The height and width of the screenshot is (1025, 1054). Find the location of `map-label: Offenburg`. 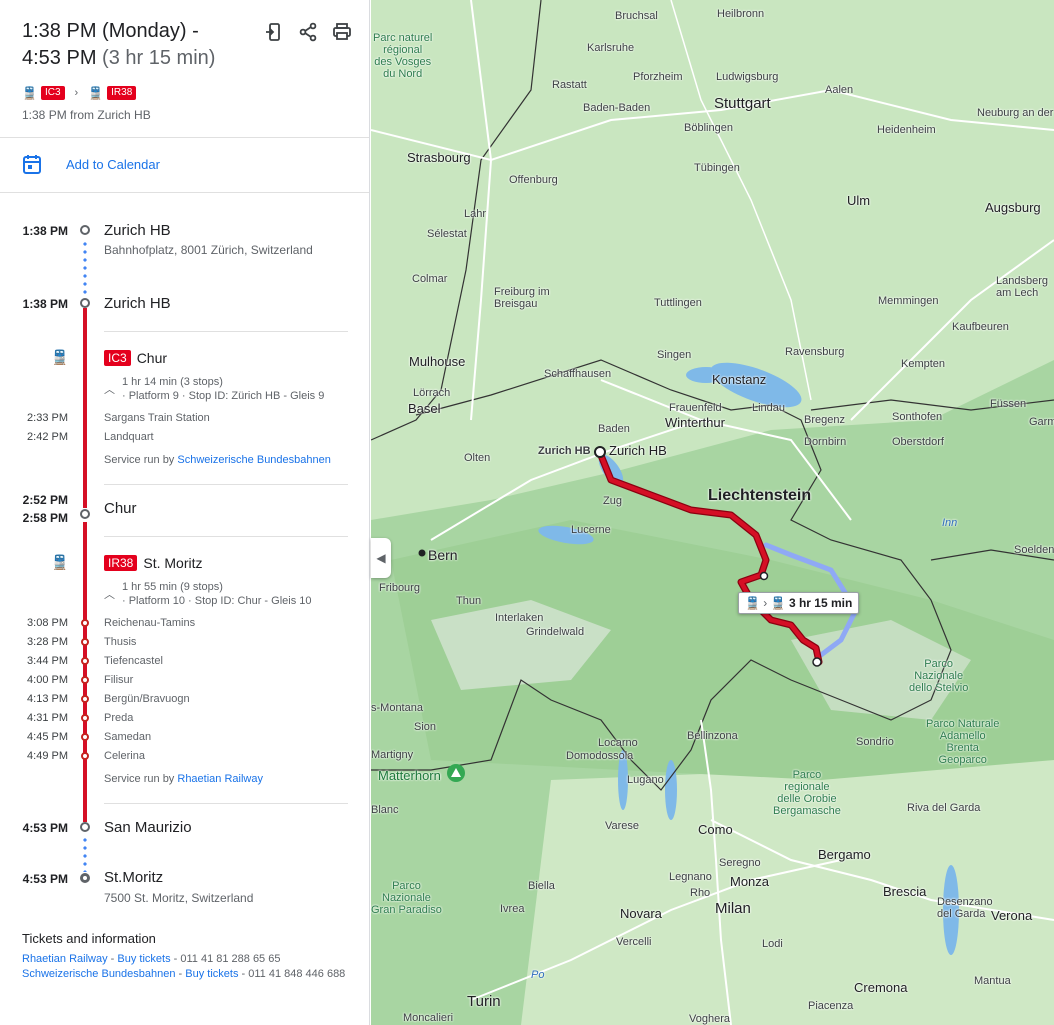

map-label: Offenburg is located at coordinates (533, 180).